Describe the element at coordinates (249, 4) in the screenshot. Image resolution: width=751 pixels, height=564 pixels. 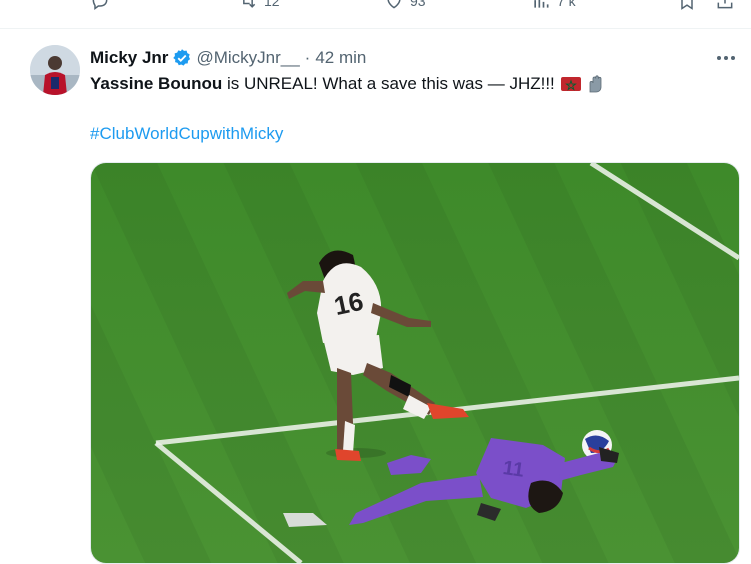
I see `repost-icon` at that location.